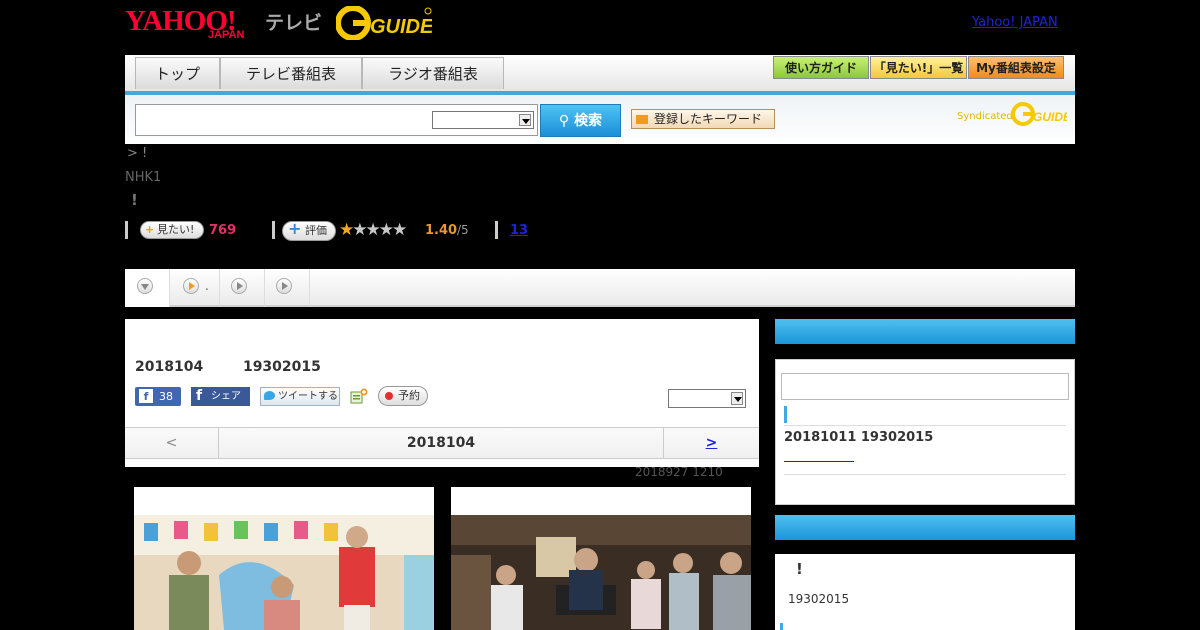  What do you see at coordinates (172, 230) in the screenshot?
I see `want-to-watch-button: 見たい!` at bounding box center [172, 230].